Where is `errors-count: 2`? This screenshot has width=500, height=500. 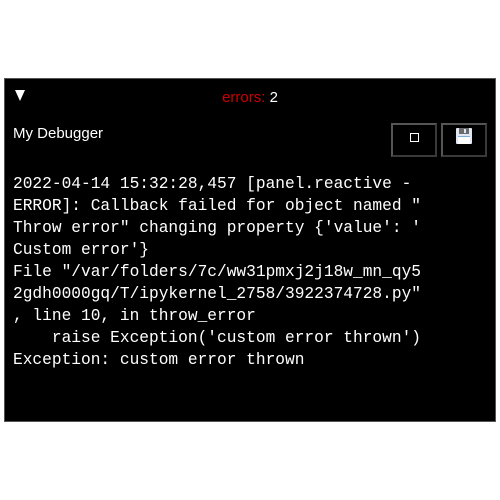
errors-count: 2 is located at coordinates (273, 97).